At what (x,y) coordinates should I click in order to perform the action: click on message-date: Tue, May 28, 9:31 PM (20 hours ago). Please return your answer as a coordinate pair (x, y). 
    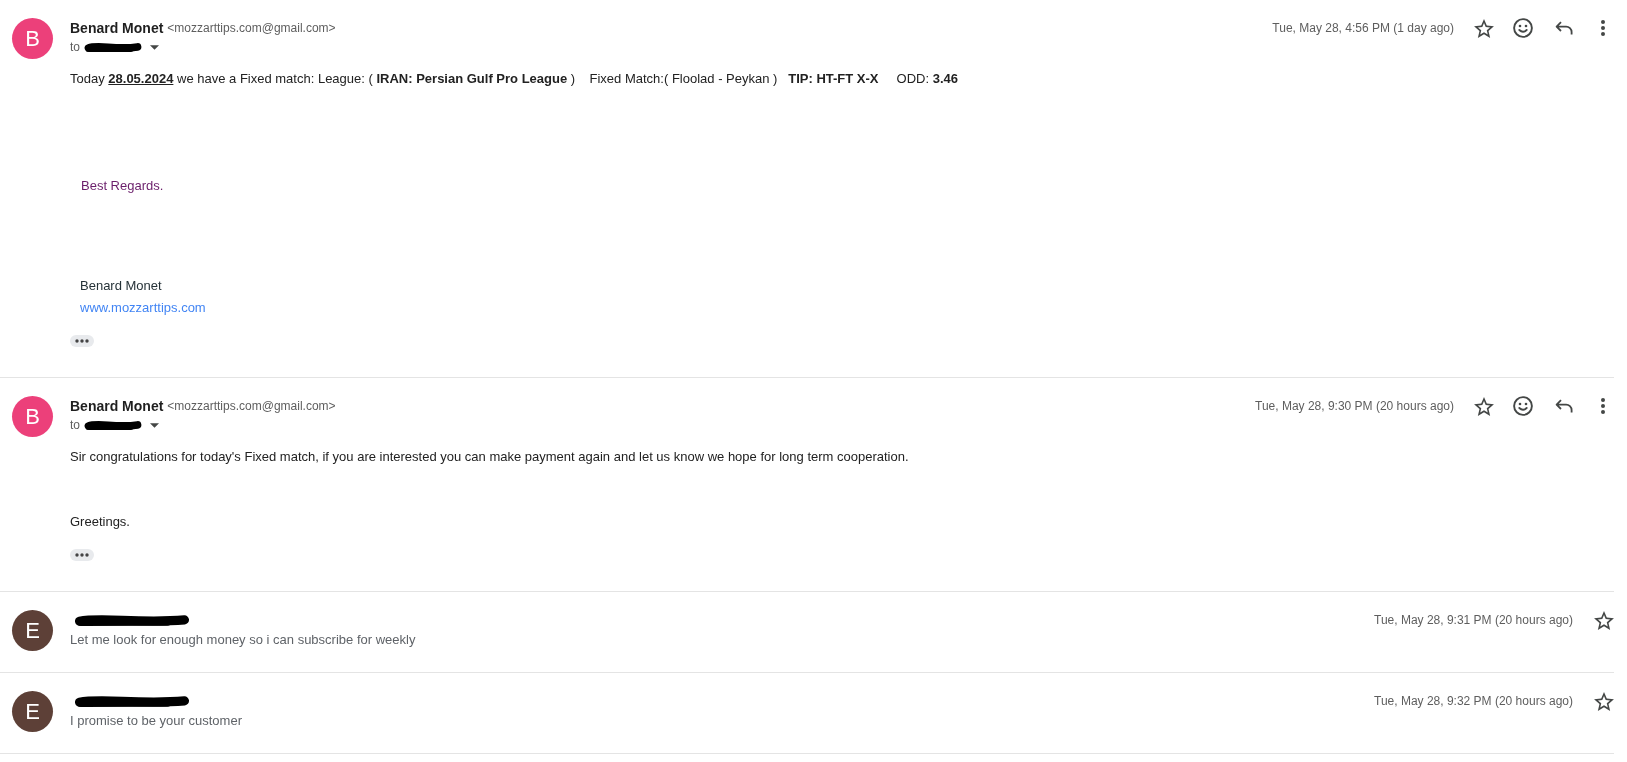
    Looking at the image, I should click on (1473, 620).